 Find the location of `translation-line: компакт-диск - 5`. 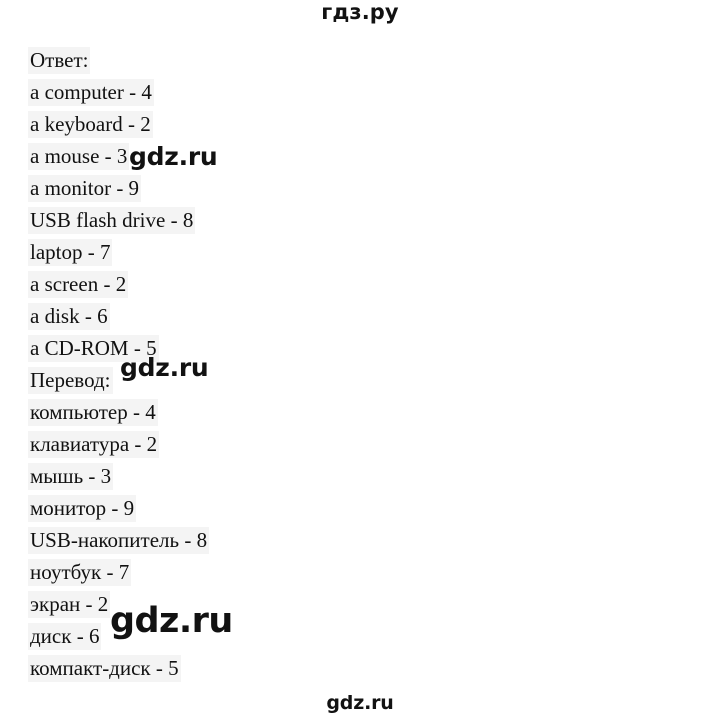

translation-line: компакт-диск - 5 is located at coordinates (348, 668).